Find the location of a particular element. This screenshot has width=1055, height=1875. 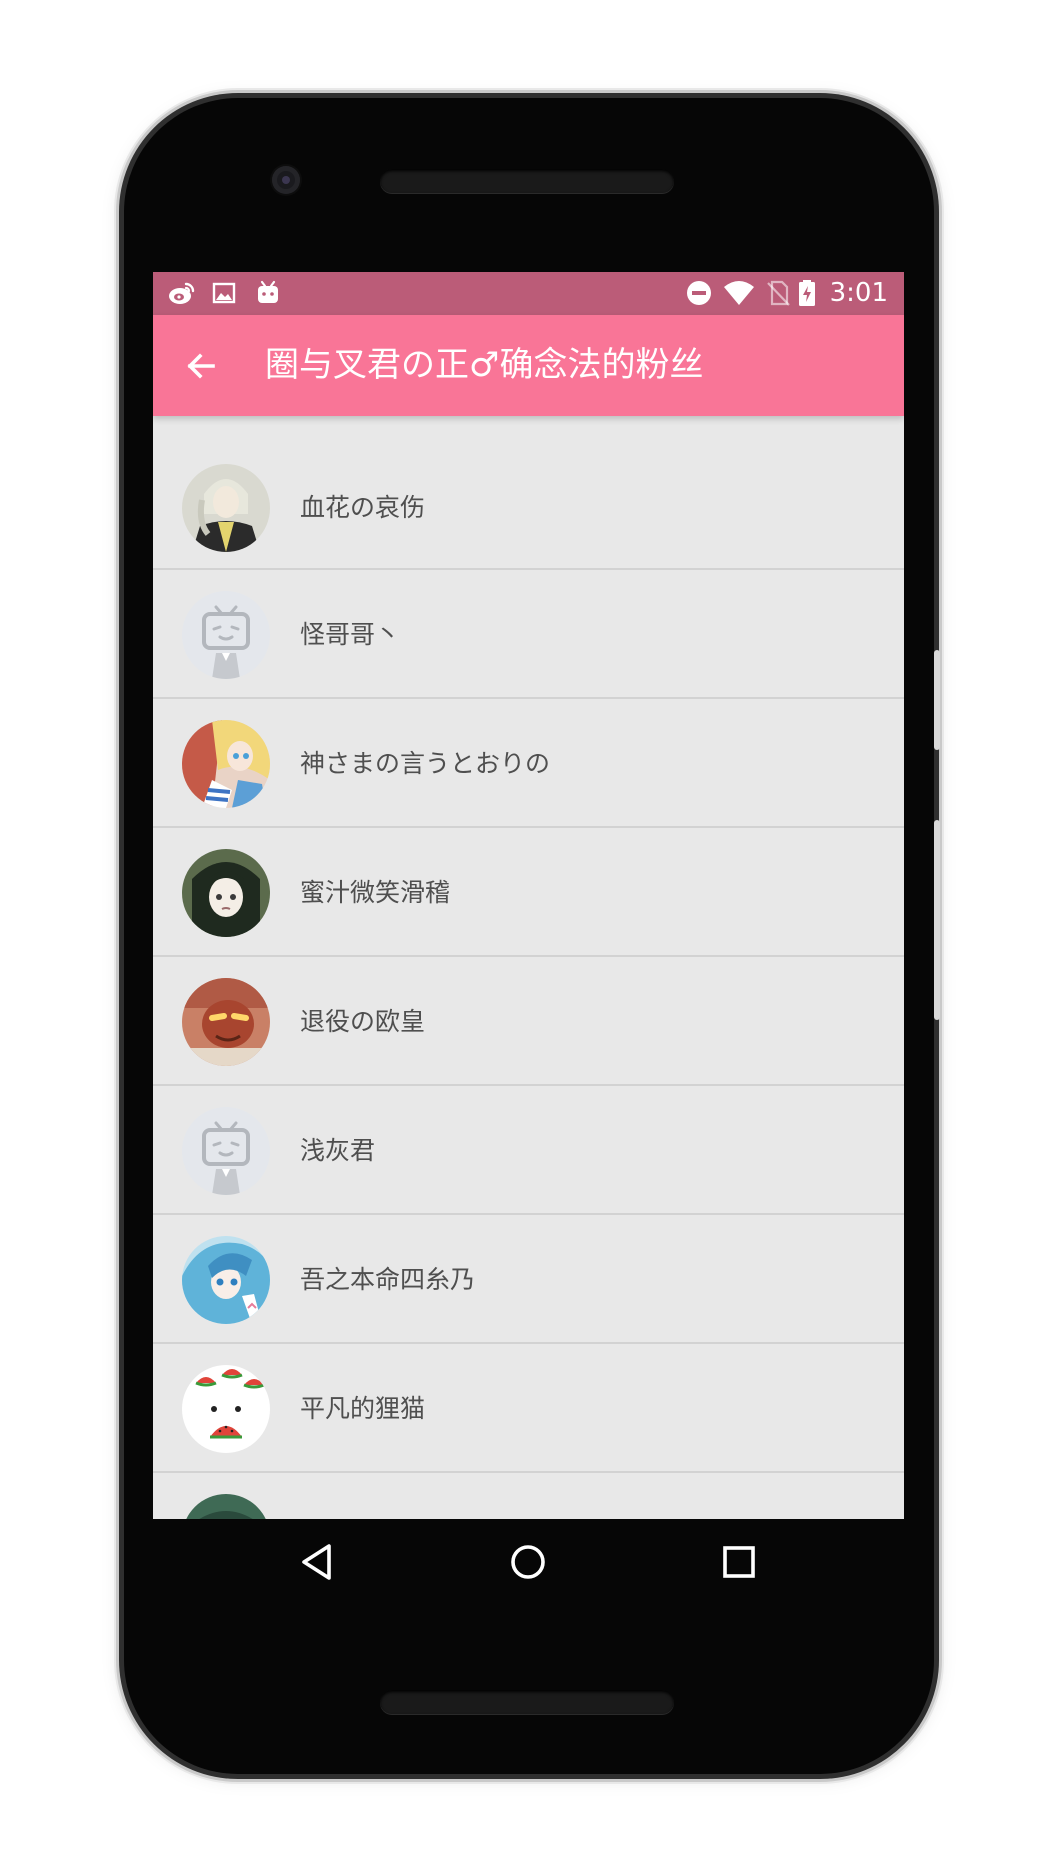

list-item: 怪哥哥丶 is located at coordinates (528, 634).